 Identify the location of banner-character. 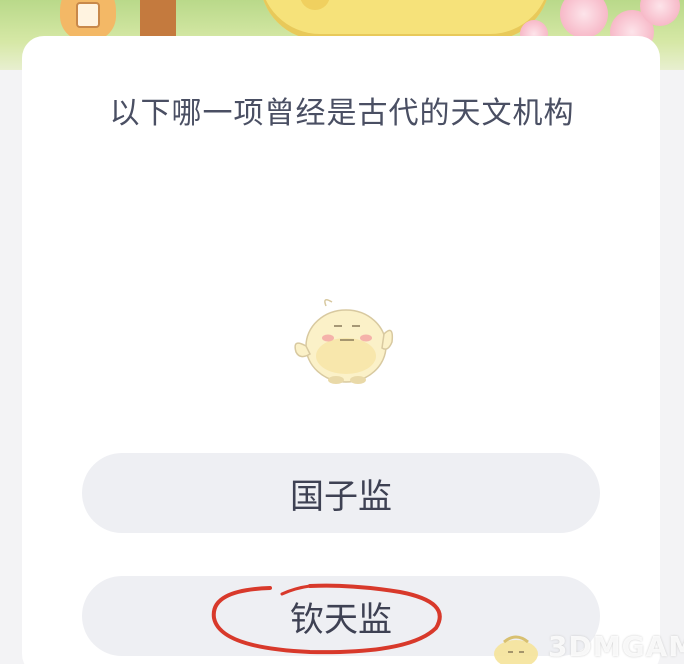
(88, 20).